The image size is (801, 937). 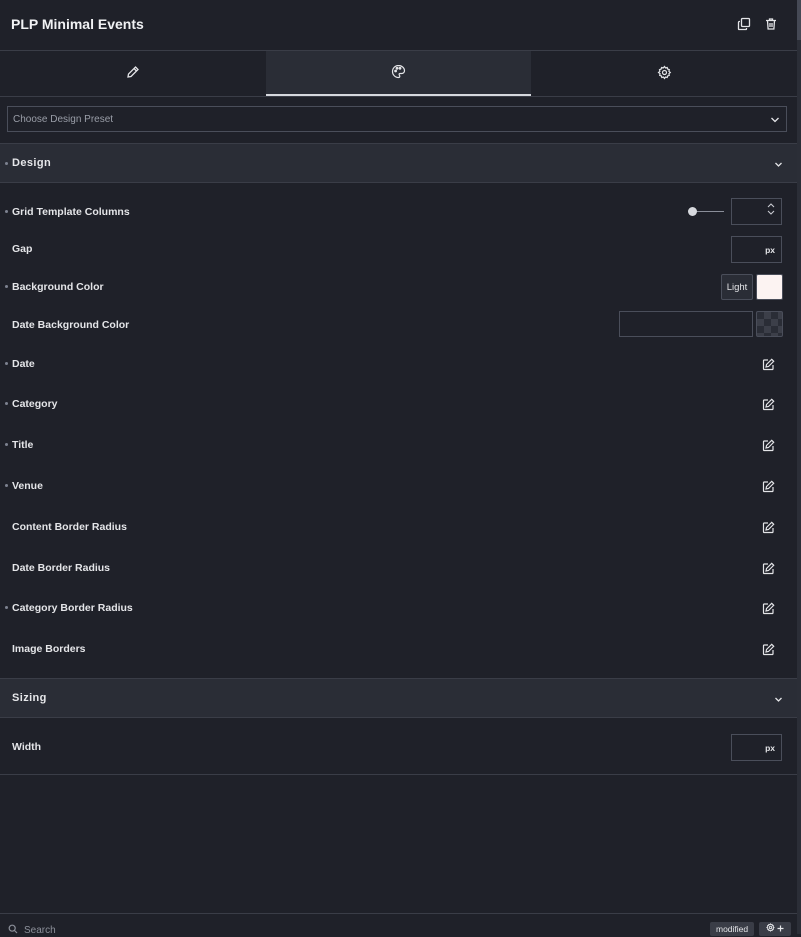 I want to click on design-preset-select: Choose Design Preset, so click(x=397, y=119).